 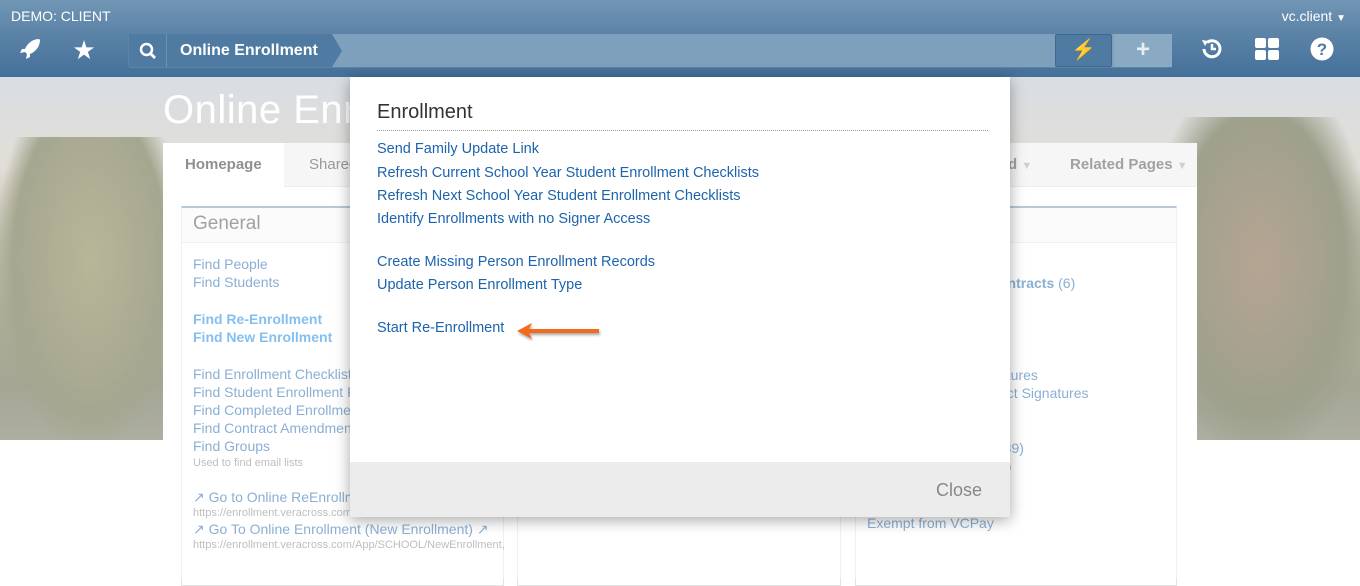 What do you see at coordinates (516, 262) in the screenshot?
I see `create-missing-records-link: Create Missing Person Enrollment Records` at bounding box center [516, 262].